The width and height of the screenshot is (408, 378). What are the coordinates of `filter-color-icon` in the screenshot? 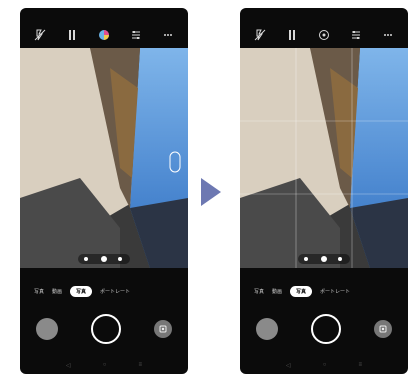 It's located at (104, 35).